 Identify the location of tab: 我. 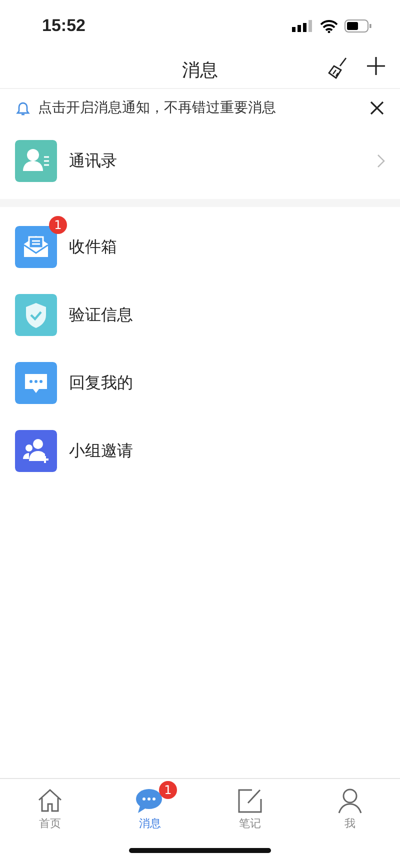
(350, 807).